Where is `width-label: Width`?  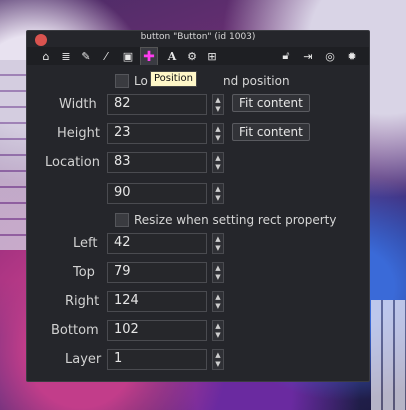 width-label: Width is located at coordinates (78, 104).